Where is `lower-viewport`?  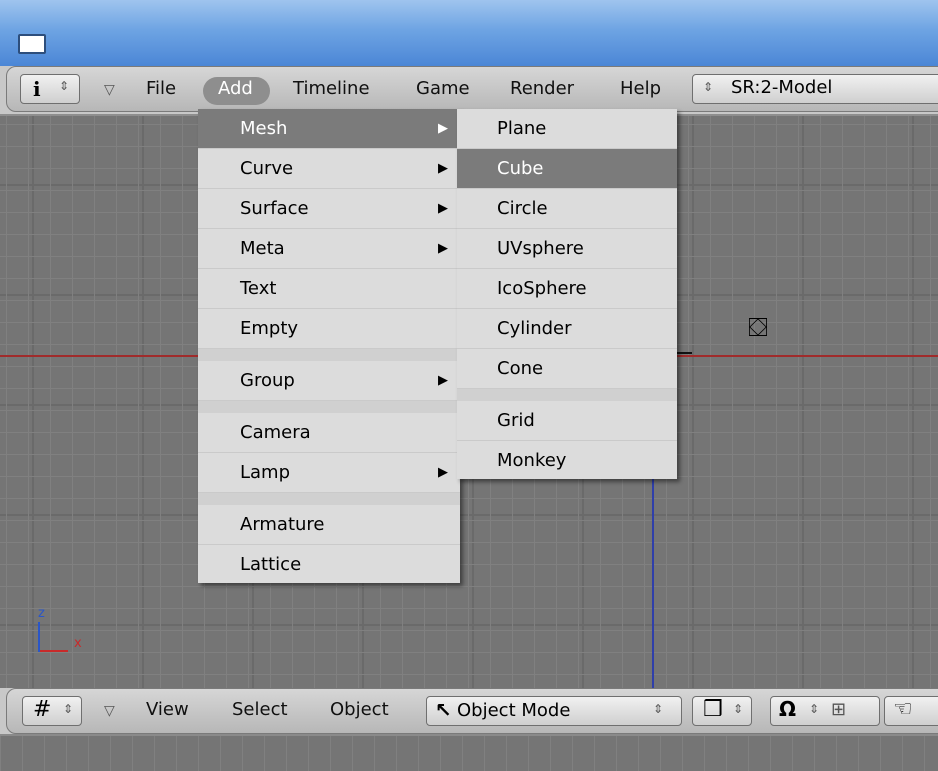
lower-viewport is located at coordinates (469, 753).